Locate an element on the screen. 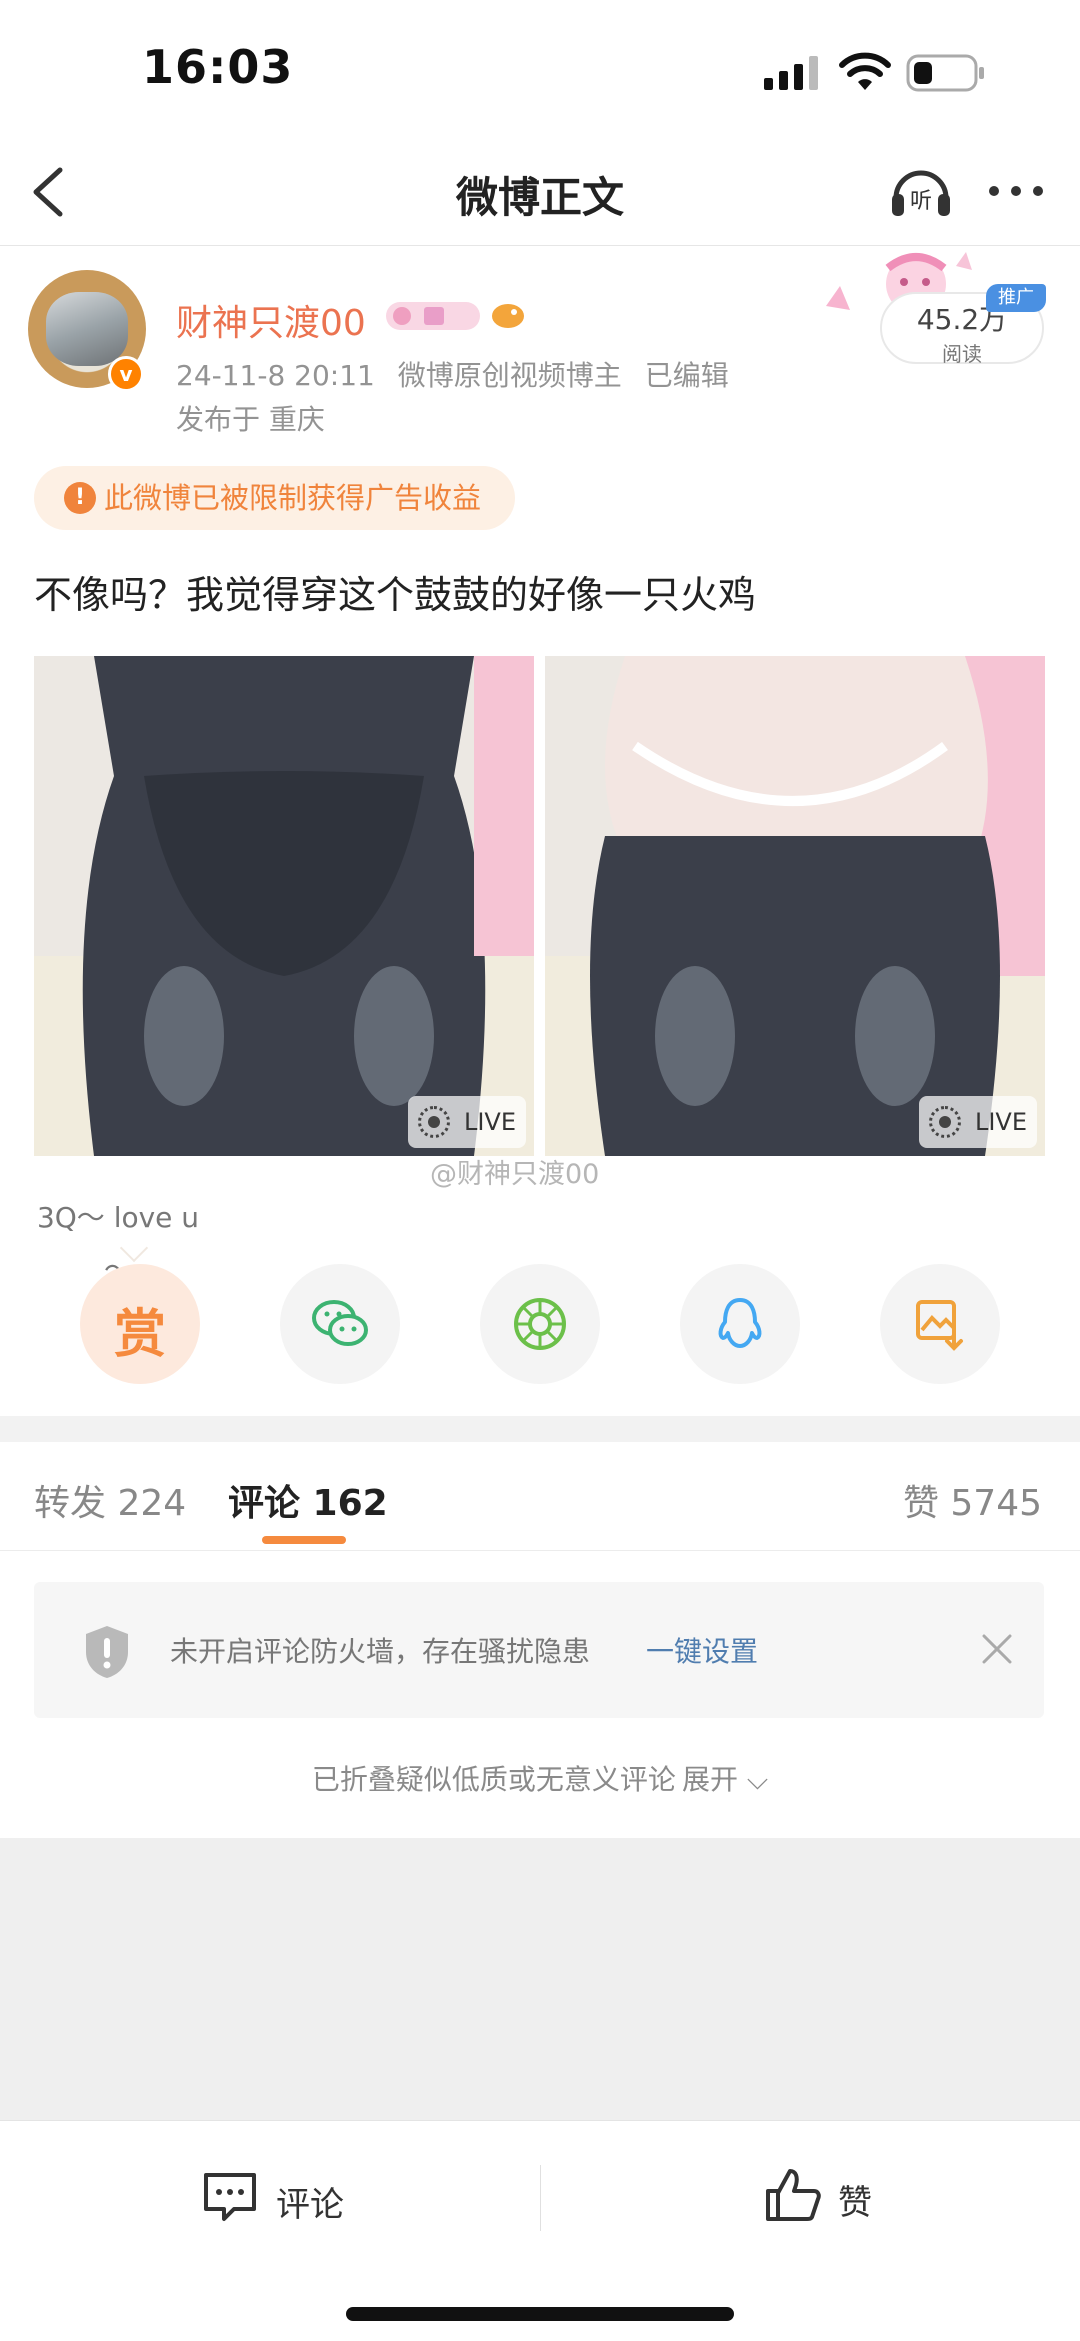 The image size is (1080, 2341). save-image-button is located at coordinates (940, 1324).